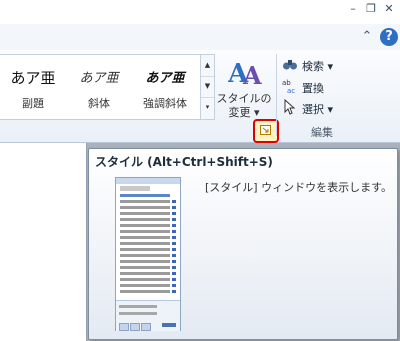 The image size is (400, 341). Describe the element at coordinates (353, 9) in the screenshot. I see `minimize-button: –` at that location.